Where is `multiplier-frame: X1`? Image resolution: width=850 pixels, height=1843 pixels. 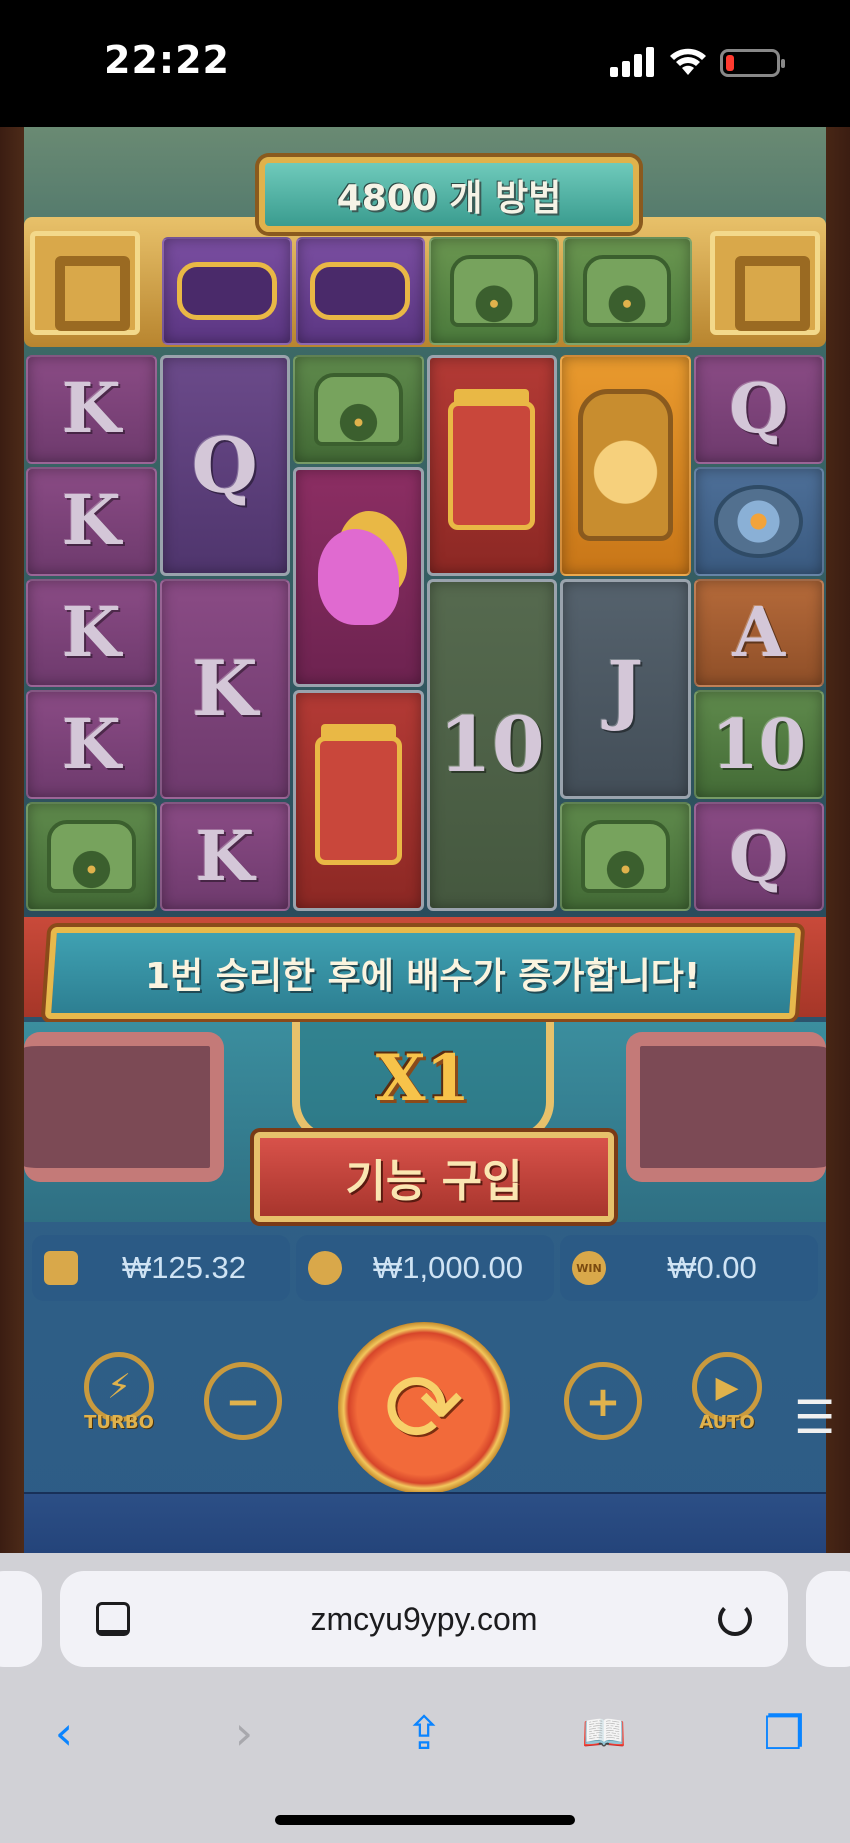 multiplier-frame: X1 is located at coordinates (423, 1082).